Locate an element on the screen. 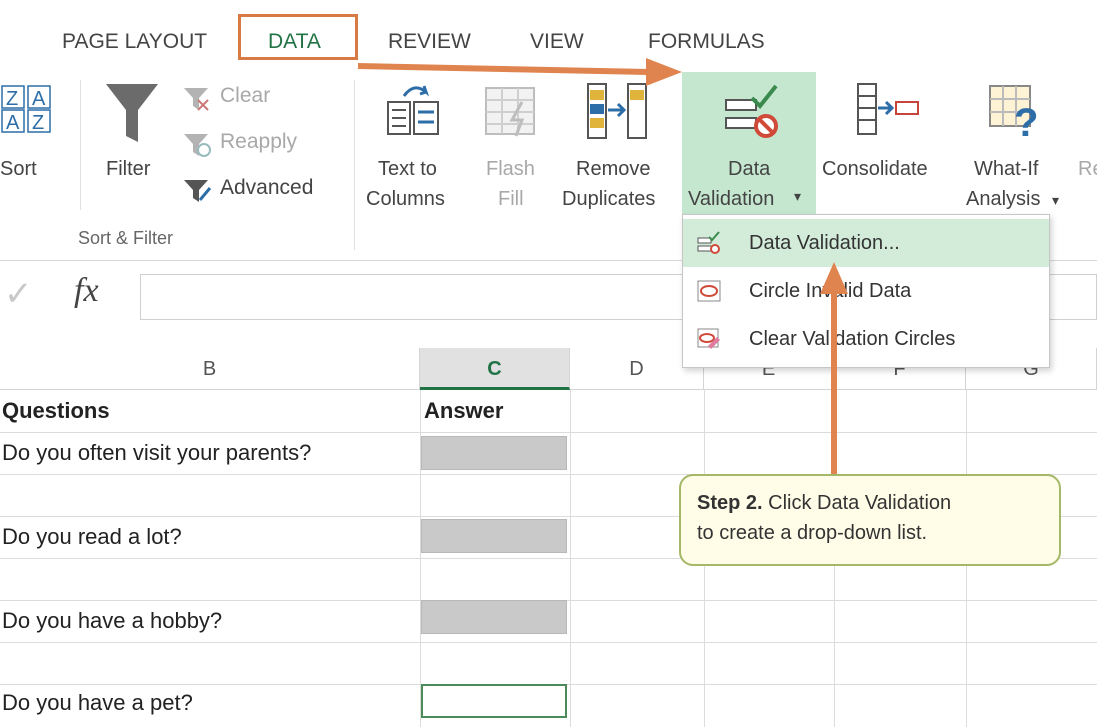  callout-line-1: Step 2. Click Data Validation is located at coordinates (870, 503).